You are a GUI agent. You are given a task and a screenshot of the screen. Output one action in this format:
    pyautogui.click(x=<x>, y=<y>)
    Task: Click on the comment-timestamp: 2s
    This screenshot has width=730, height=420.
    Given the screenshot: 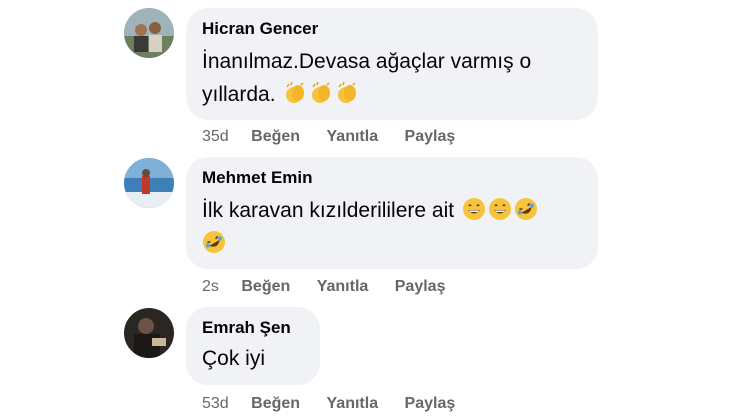 What is the action you would take?
    pyautogui.click(x=210, y=287)
    